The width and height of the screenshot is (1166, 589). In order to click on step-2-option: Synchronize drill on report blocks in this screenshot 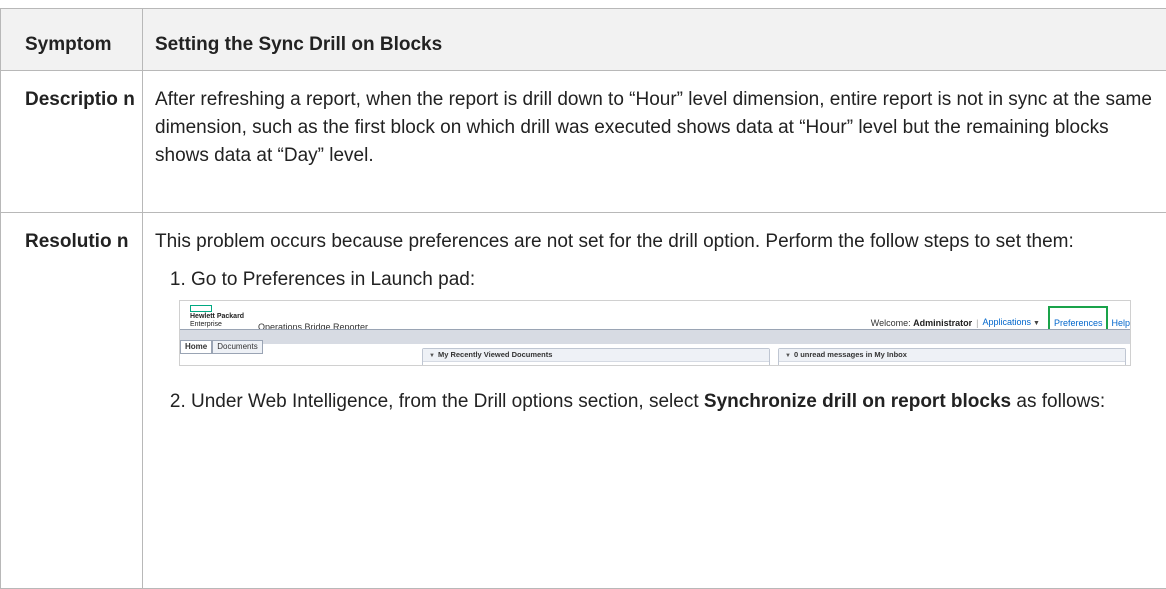, I will do `click(857, 401)`.